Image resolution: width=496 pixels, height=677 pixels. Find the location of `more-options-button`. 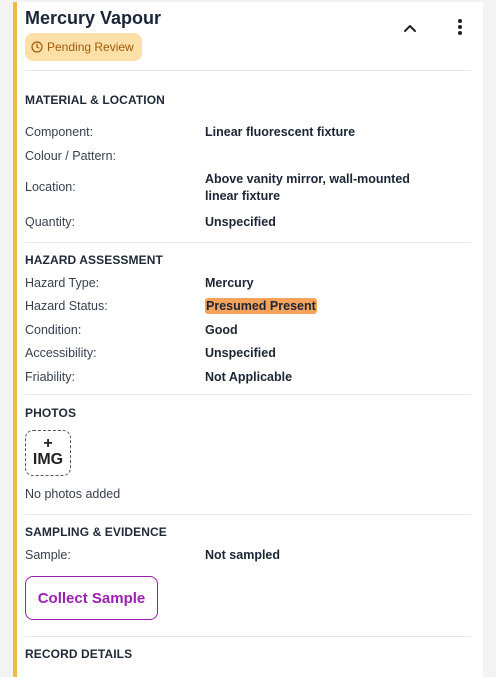

more-options-button is located at coordinates (460, 29).